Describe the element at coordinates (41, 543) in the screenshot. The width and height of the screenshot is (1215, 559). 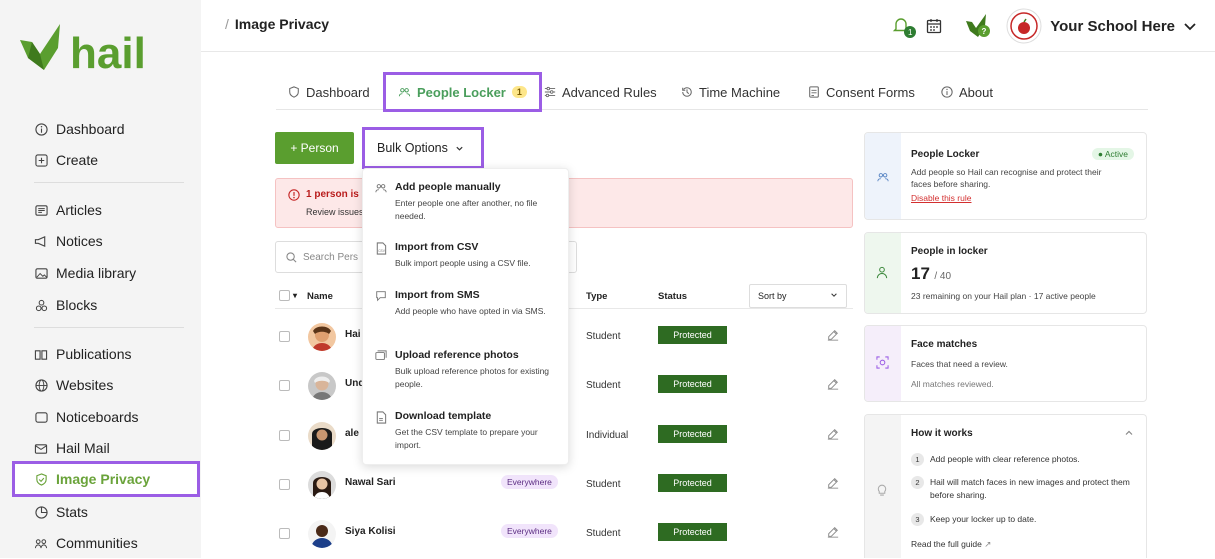
I see `communities-icon` at that location.